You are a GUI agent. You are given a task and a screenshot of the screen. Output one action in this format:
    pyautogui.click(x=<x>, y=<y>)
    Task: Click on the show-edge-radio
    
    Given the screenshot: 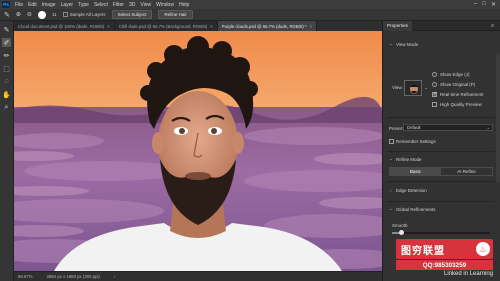 What is the action you would take?
    pyautogui.click(x=434, y=74)
    